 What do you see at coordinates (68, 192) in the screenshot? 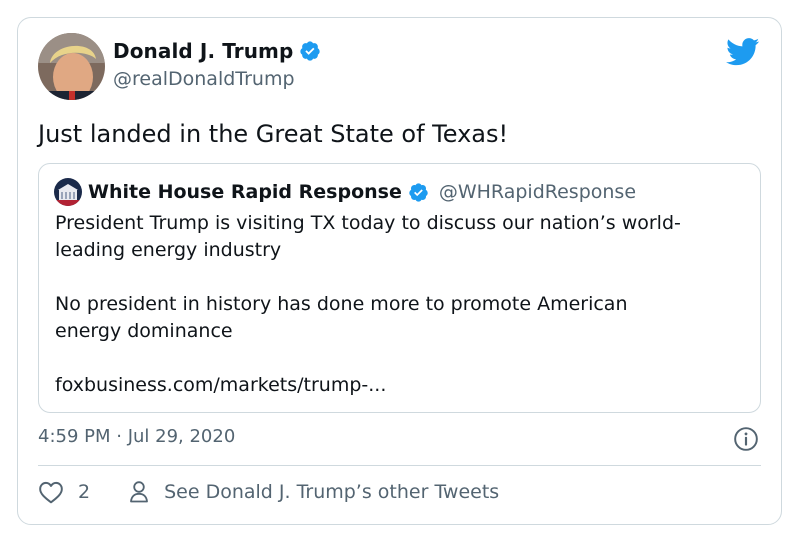
I see `quoted-author-avatar` at bounding box center [68, 192].